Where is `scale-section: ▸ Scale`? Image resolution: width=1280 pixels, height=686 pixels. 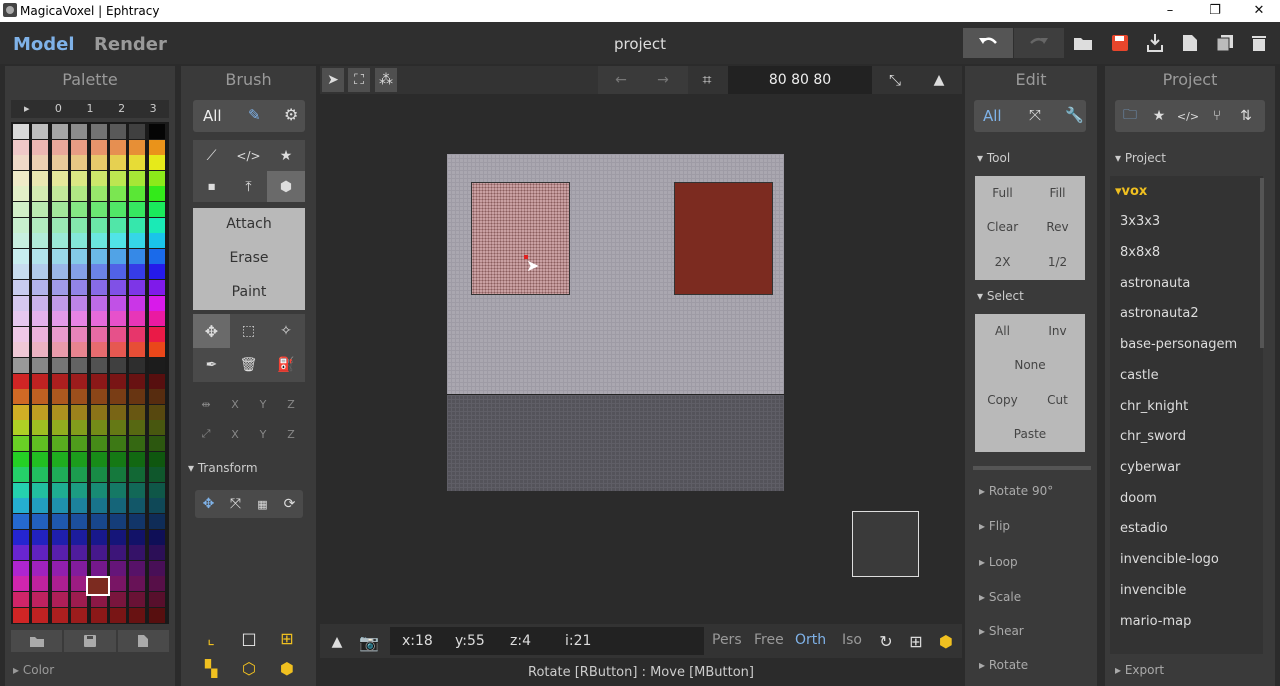
scale-section: ▸ Scale is located at coordinates (1000, 597).